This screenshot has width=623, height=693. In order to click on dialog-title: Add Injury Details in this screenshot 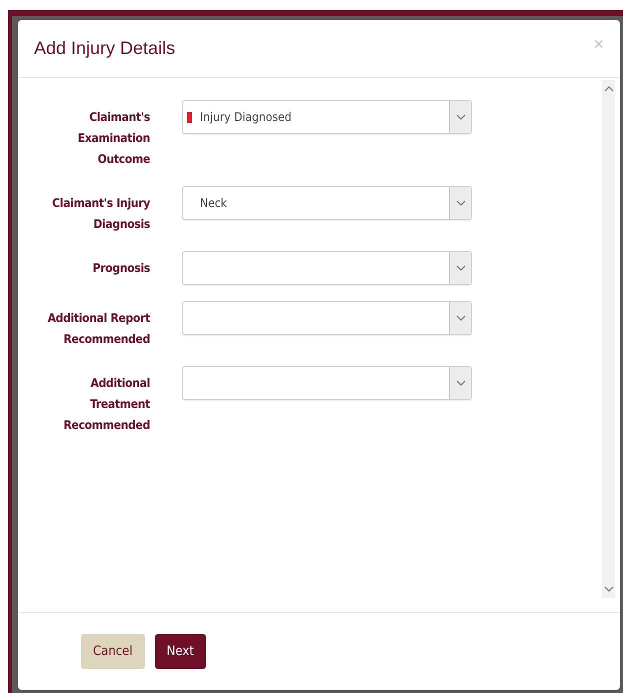, I will do `click(105, 48)`.